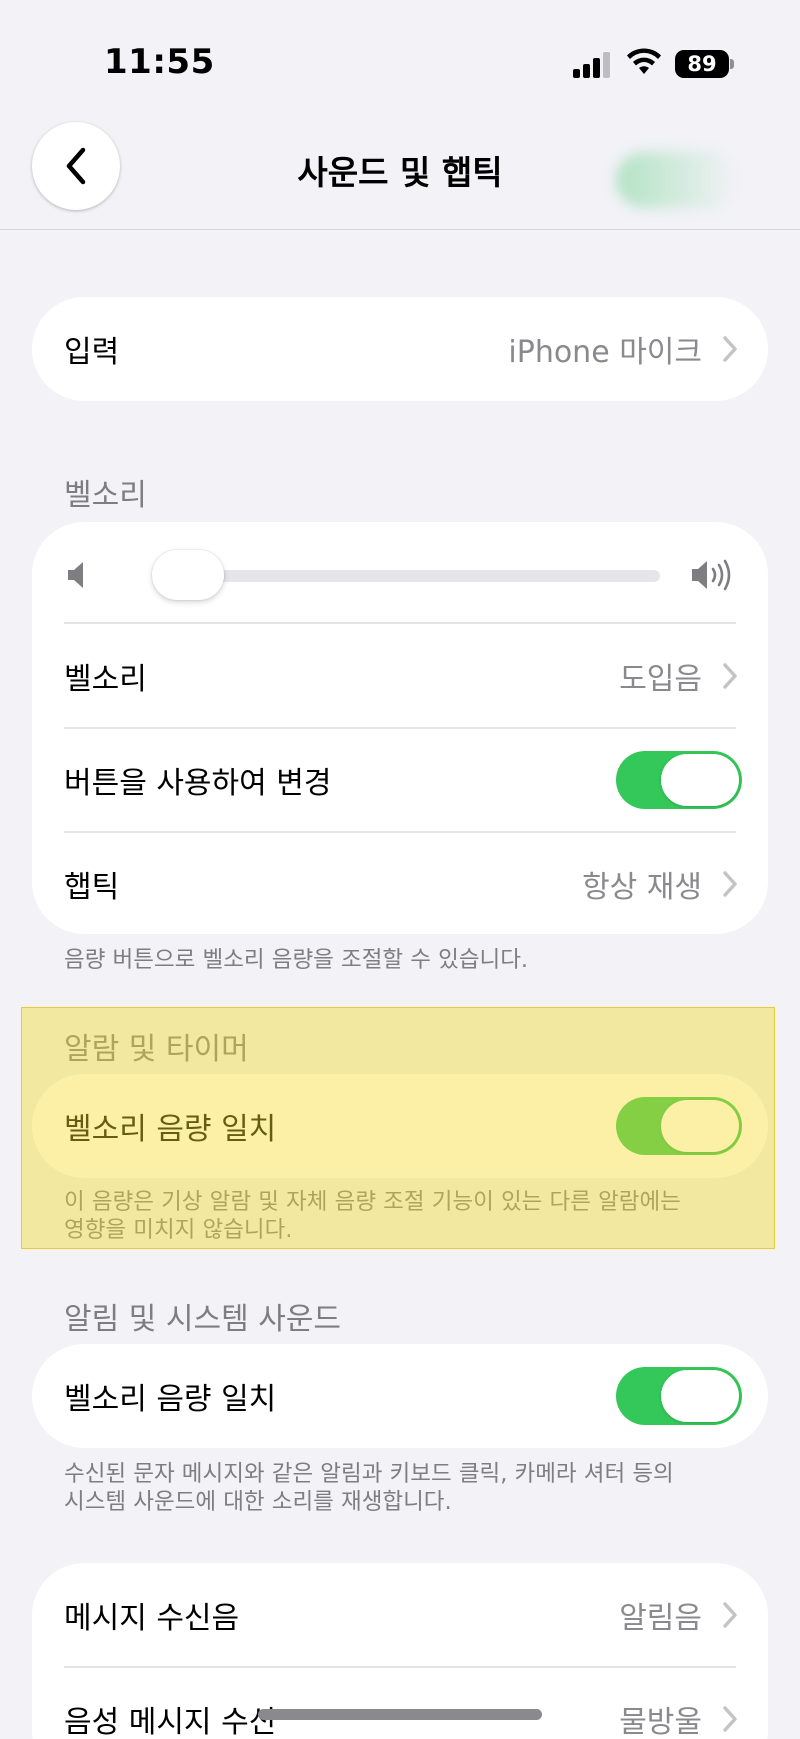  I want to click on footnote-line: 수신된 문자 메시지와 같은 알림과 키보드 클릭, 카메라 셔터 등의, so click(369, 1474).